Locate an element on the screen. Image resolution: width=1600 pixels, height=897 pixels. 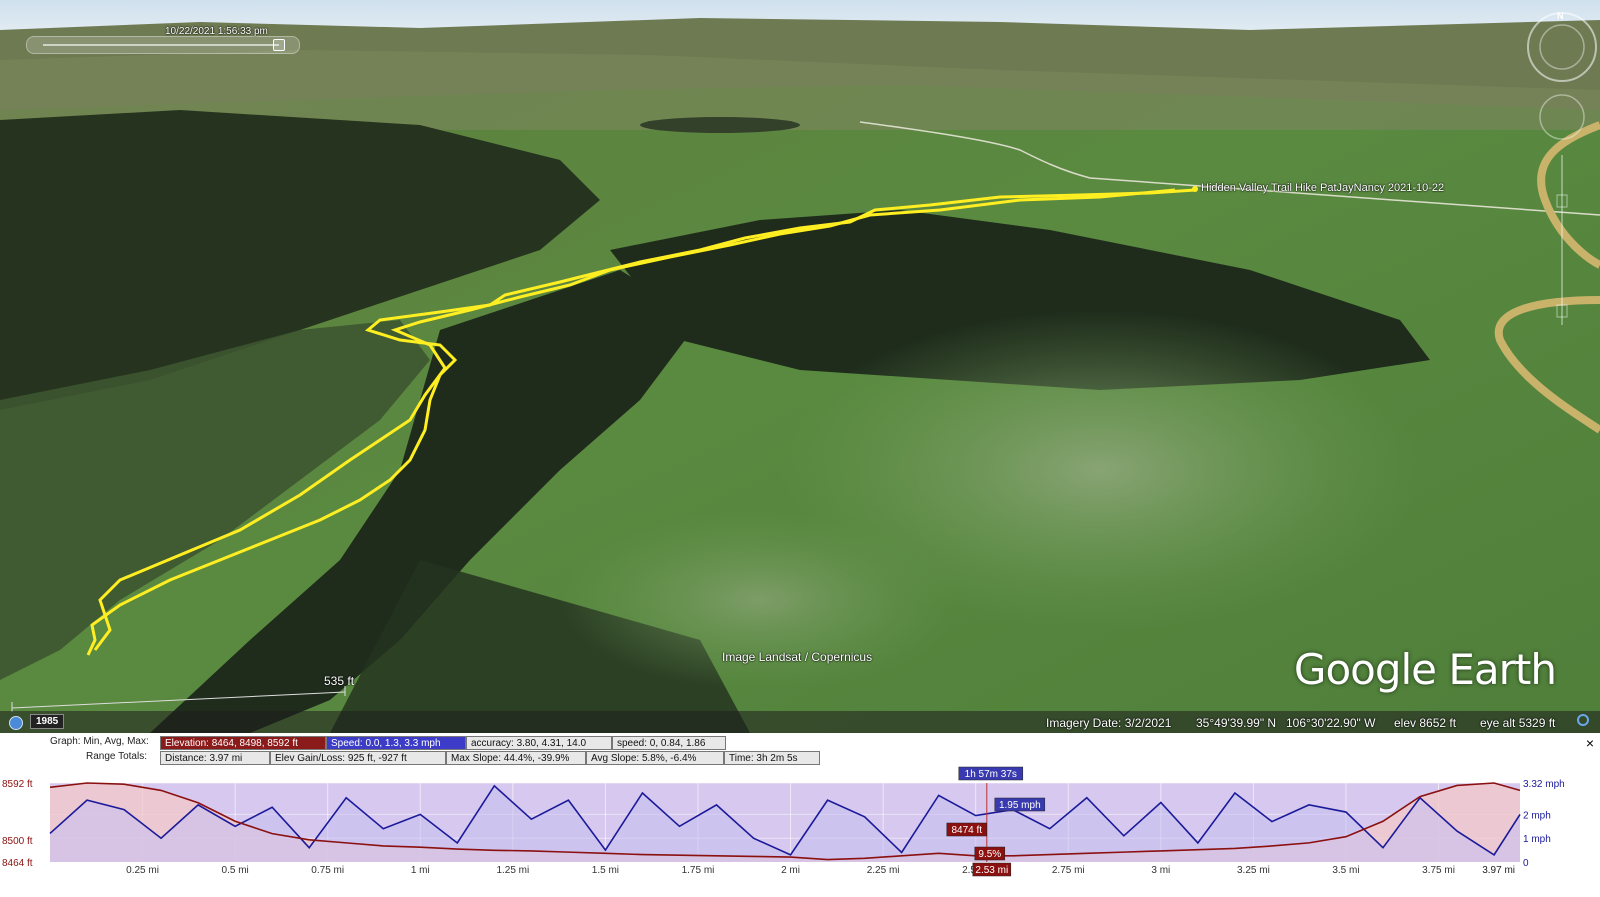
x-tick-label: 3.75 mi is located at coordinates (1438, 870).